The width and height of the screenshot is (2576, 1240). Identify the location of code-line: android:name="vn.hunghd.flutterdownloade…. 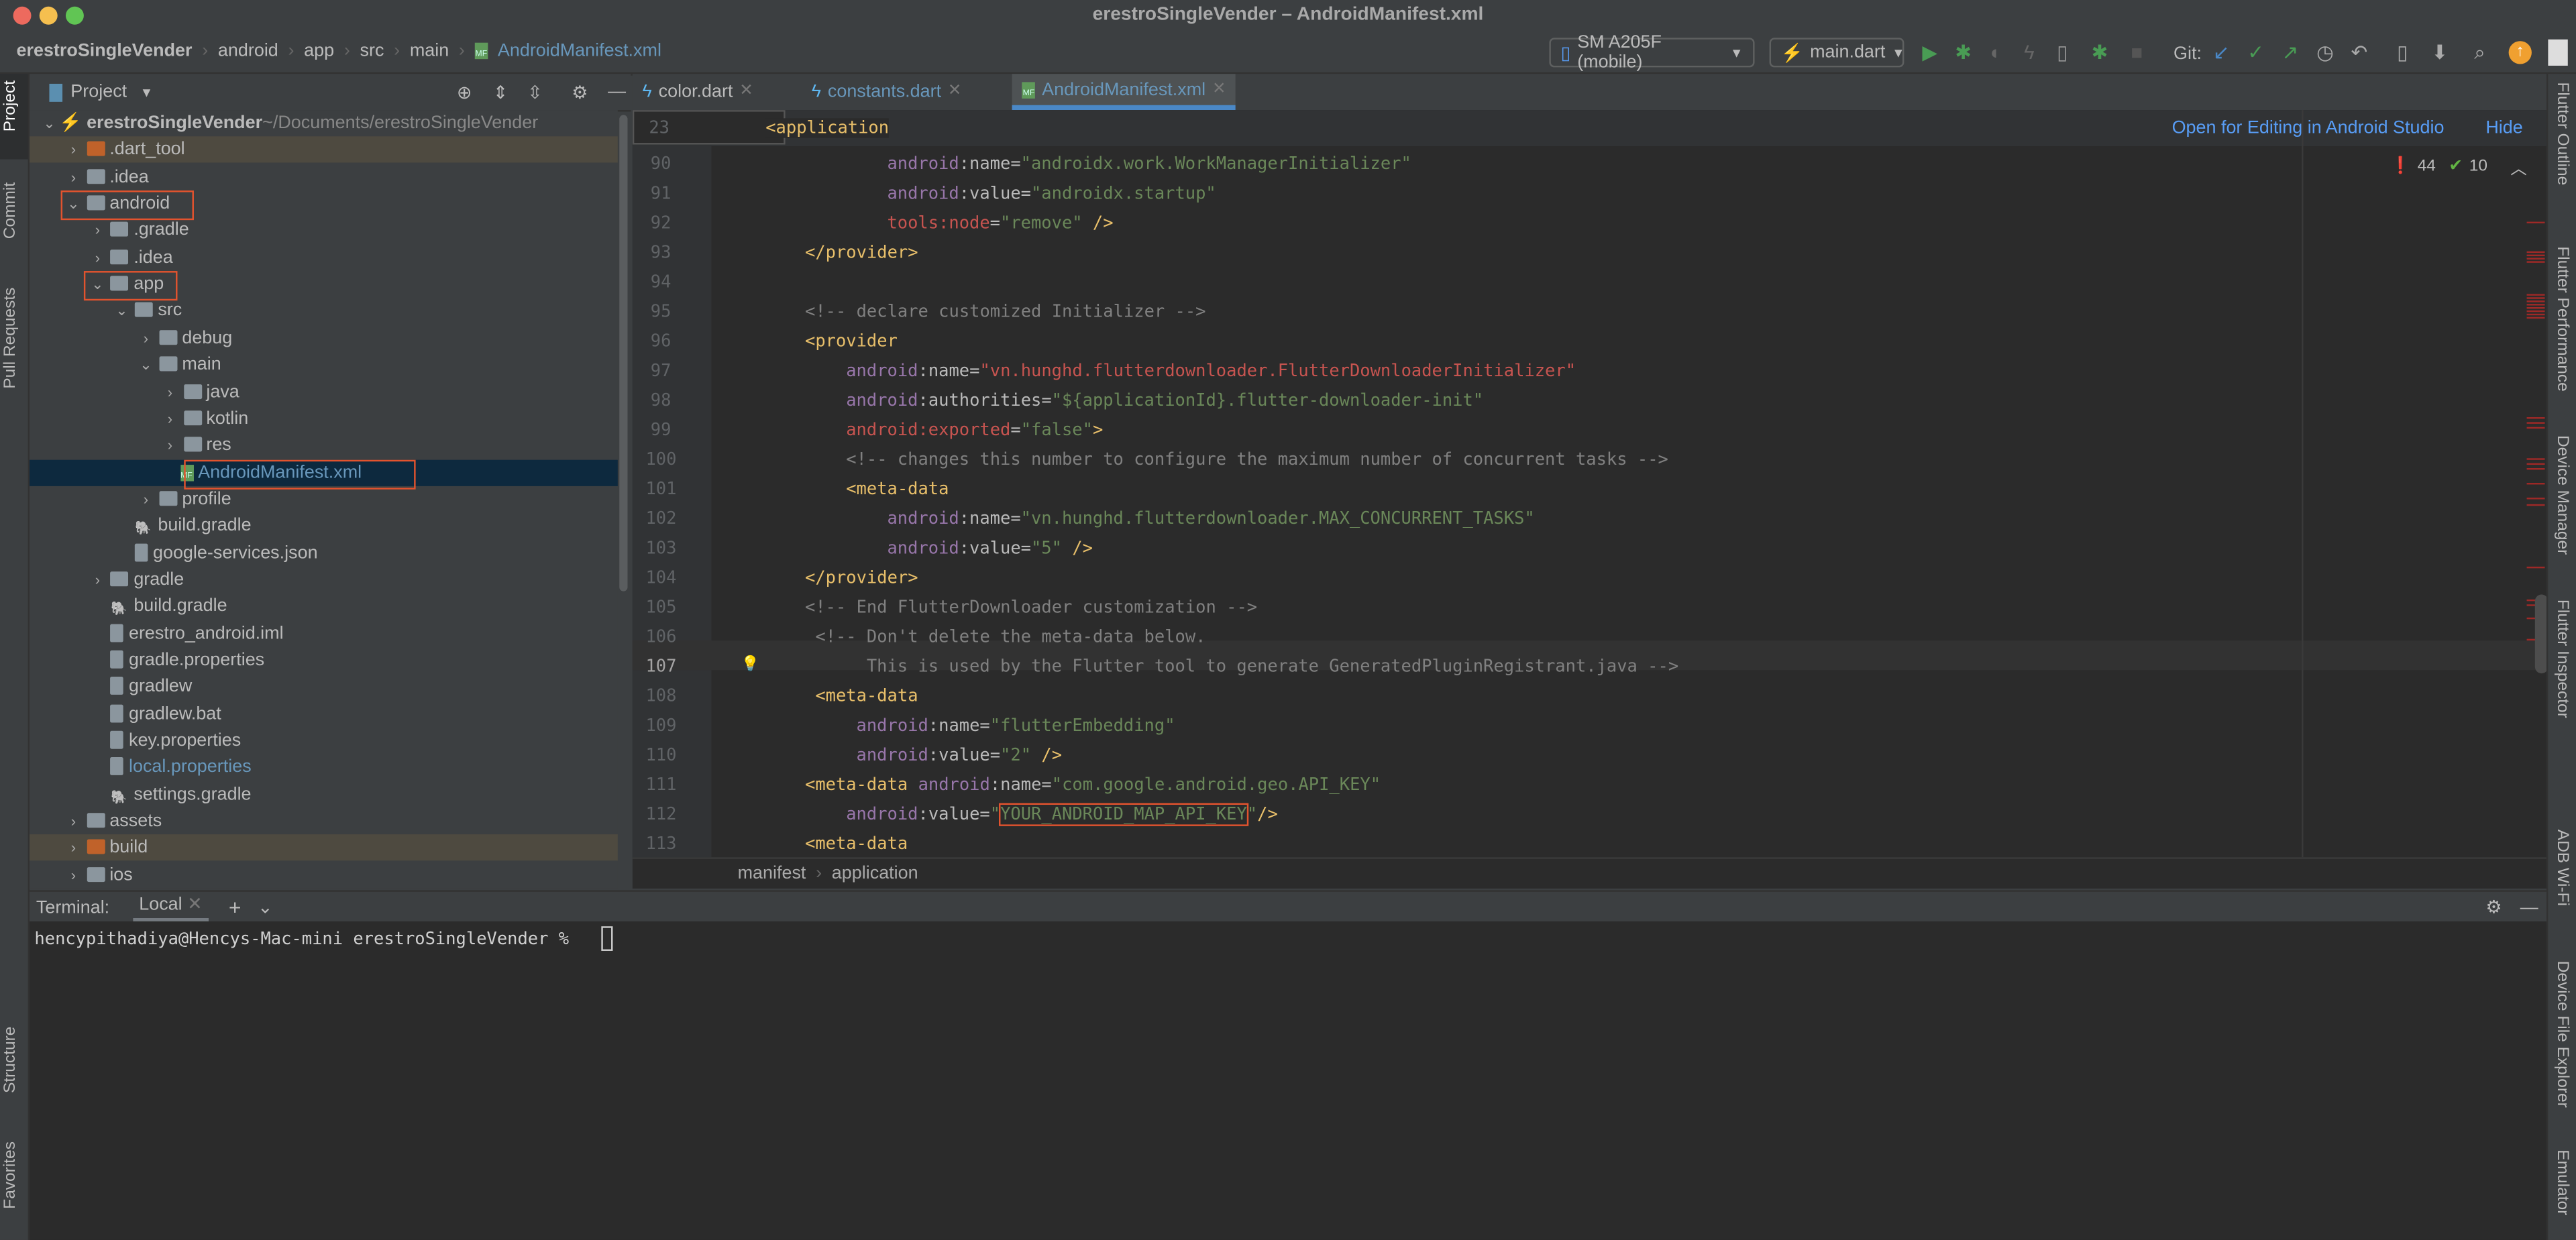
(1211, 371).